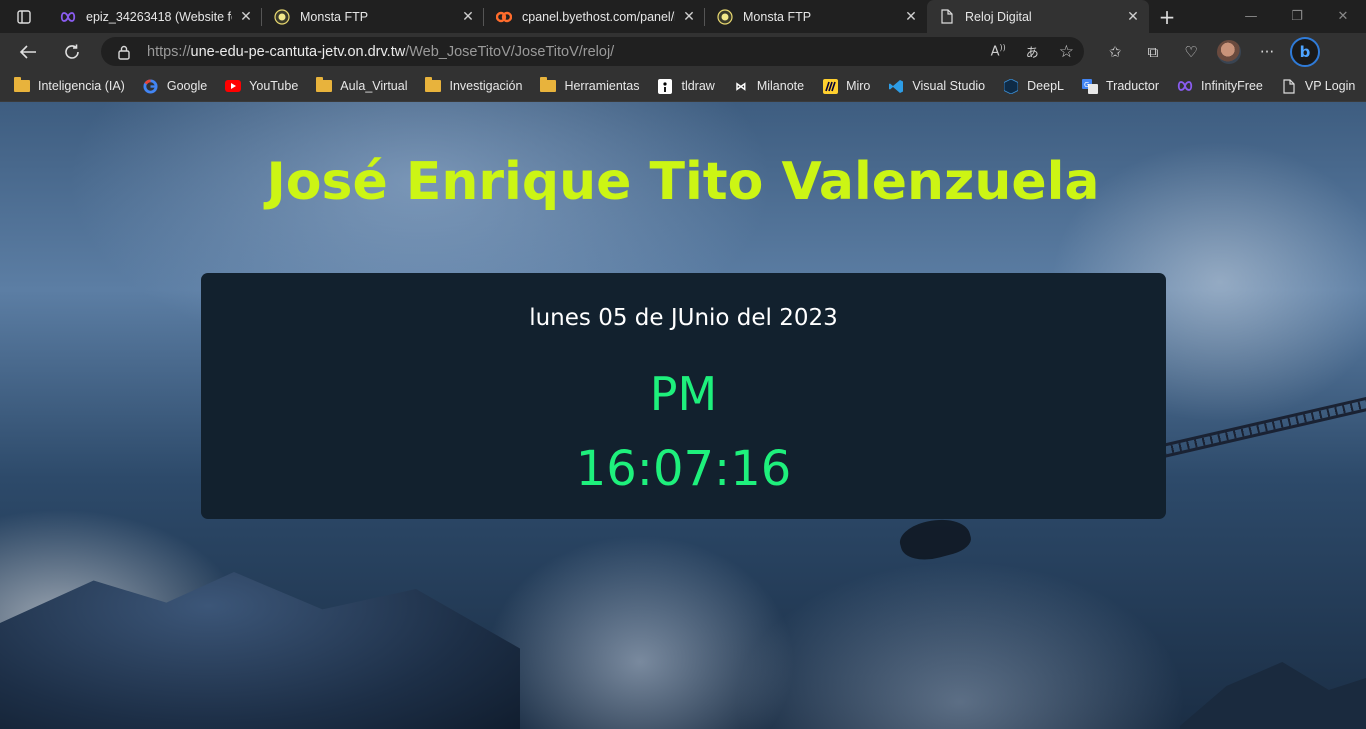 The width and height of the screenshot is (1366, 729). Describe the element at coordinates (1032, 51) in the screenshot. I see `translate-icon: あ` at that location.